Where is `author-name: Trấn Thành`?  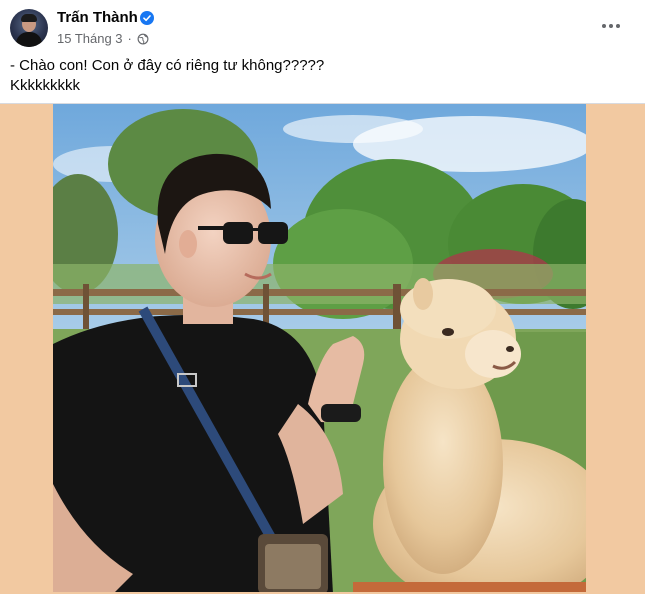 author-name: Trấn Thành is located at coordinates (97, 17).